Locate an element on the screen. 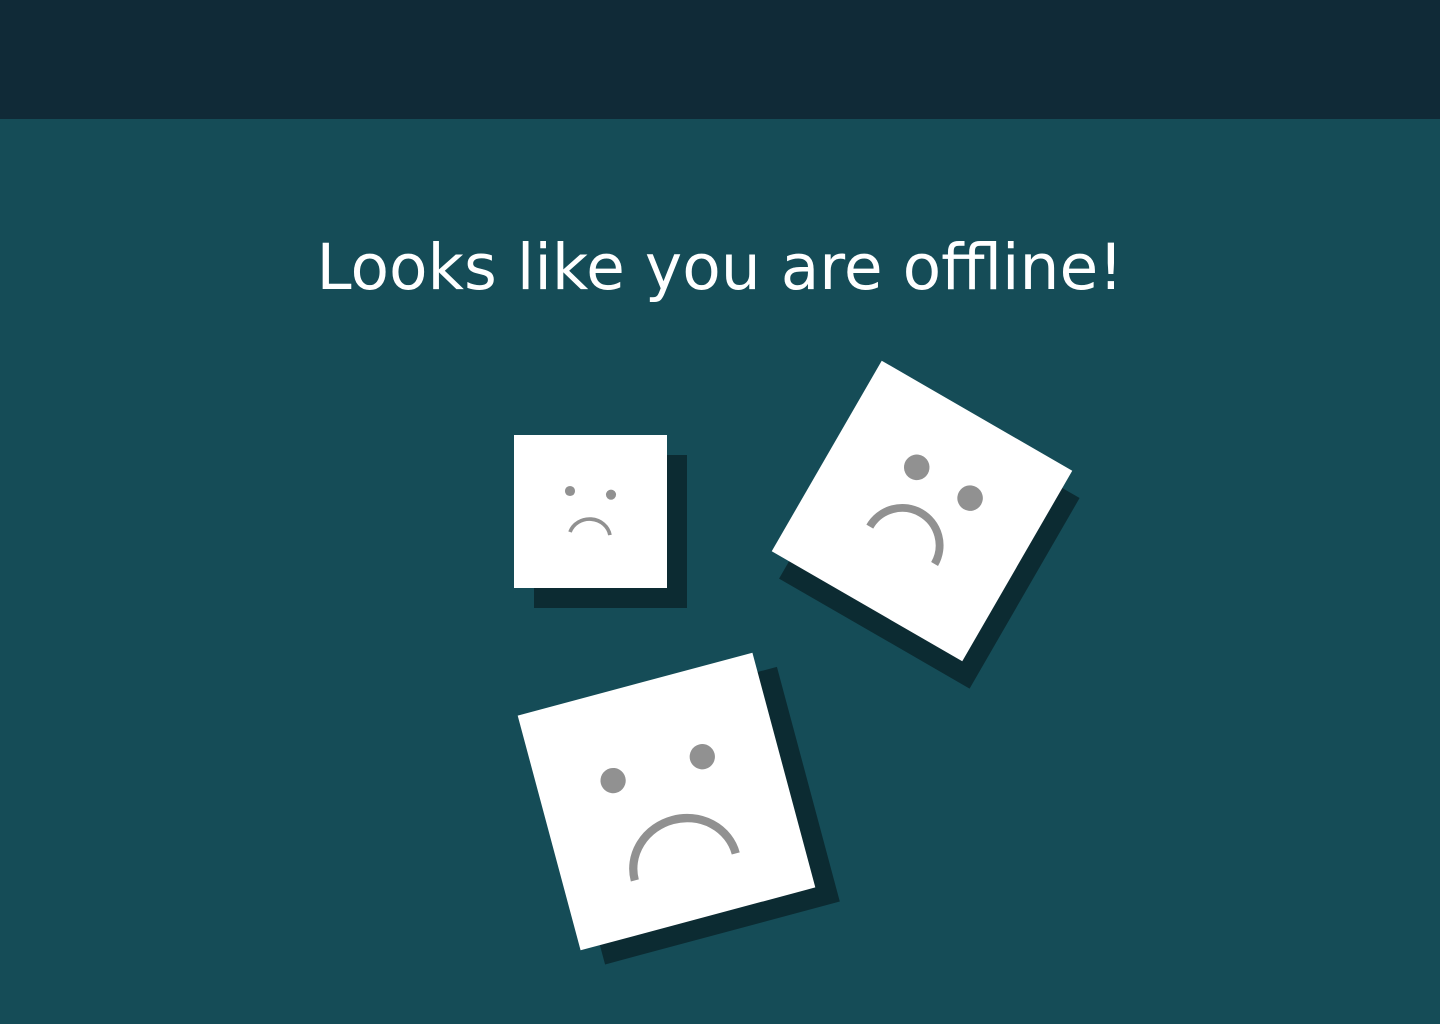  offline-headline: Looks like you are offline! is located at coordinates (720, 267).